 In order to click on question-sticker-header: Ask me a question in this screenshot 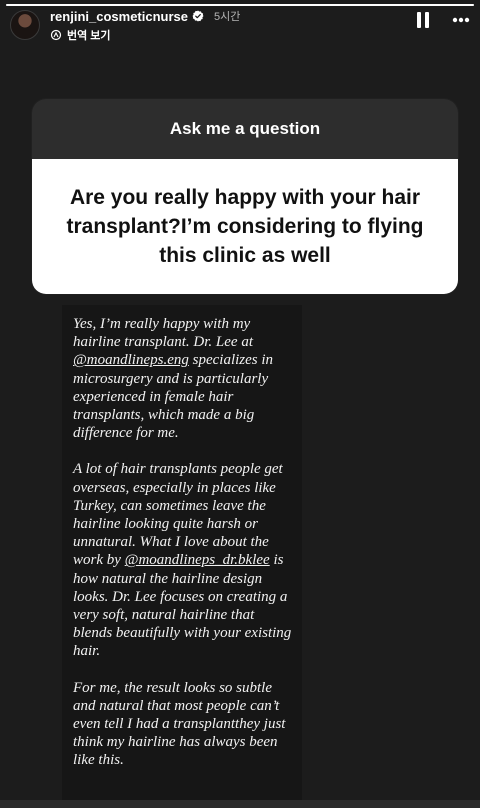, I will do `click(245, 129)`.